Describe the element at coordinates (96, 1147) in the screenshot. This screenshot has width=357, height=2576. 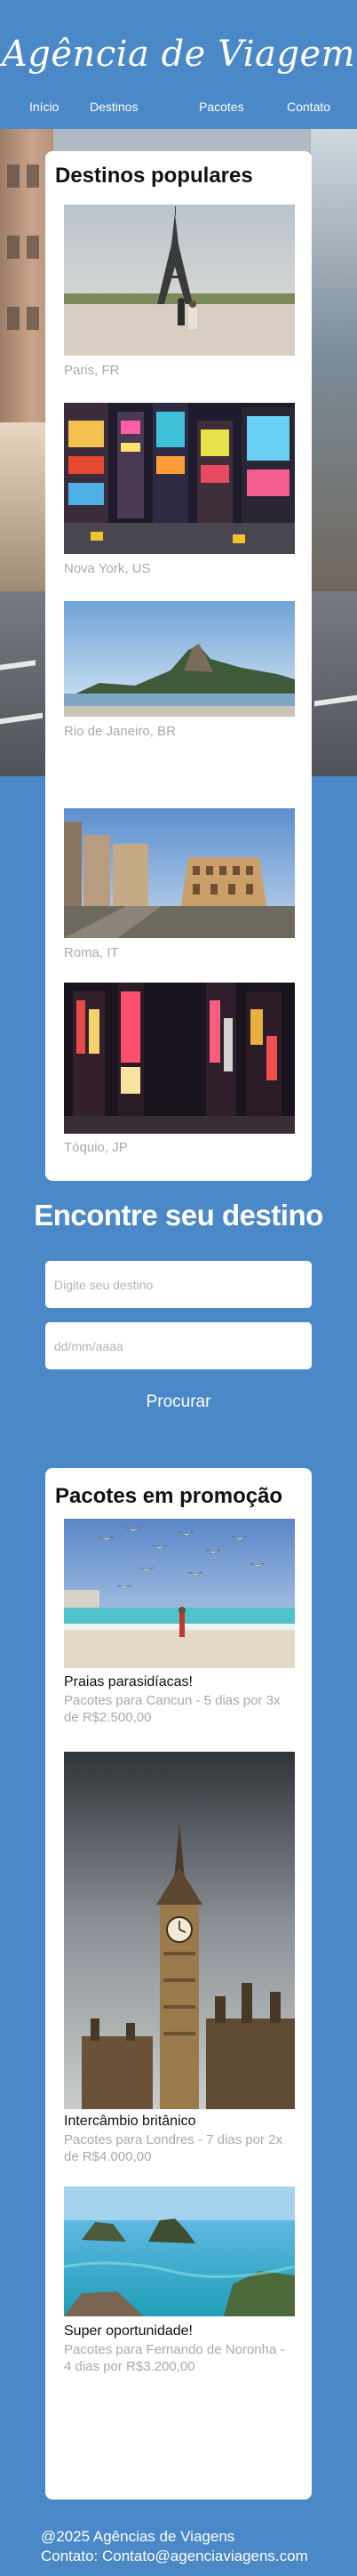
I see `destination-caption: Tóquio, JP` at that location.